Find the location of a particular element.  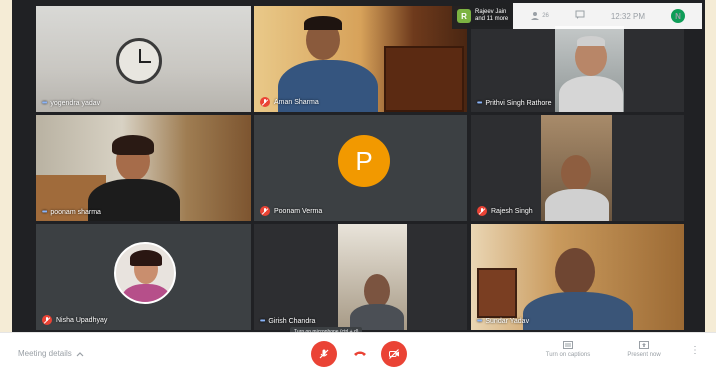

participant-name: ••• yogendra yadav is located at coordinates (71, 103).